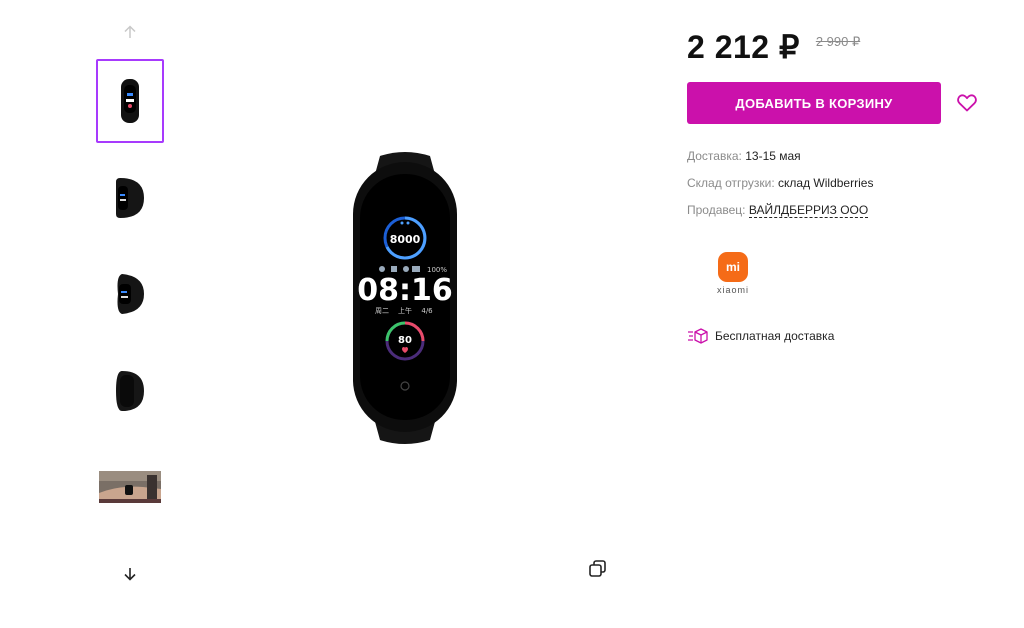  I want to click on band-side-right-image, so click(130, 294).